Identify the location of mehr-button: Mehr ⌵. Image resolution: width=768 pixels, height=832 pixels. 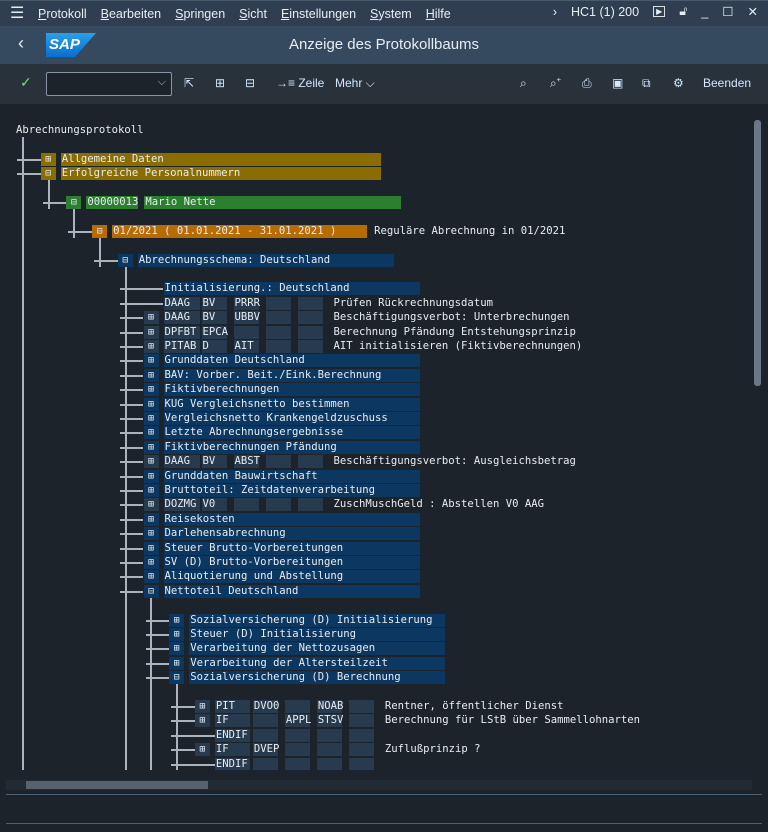
(355, 83).